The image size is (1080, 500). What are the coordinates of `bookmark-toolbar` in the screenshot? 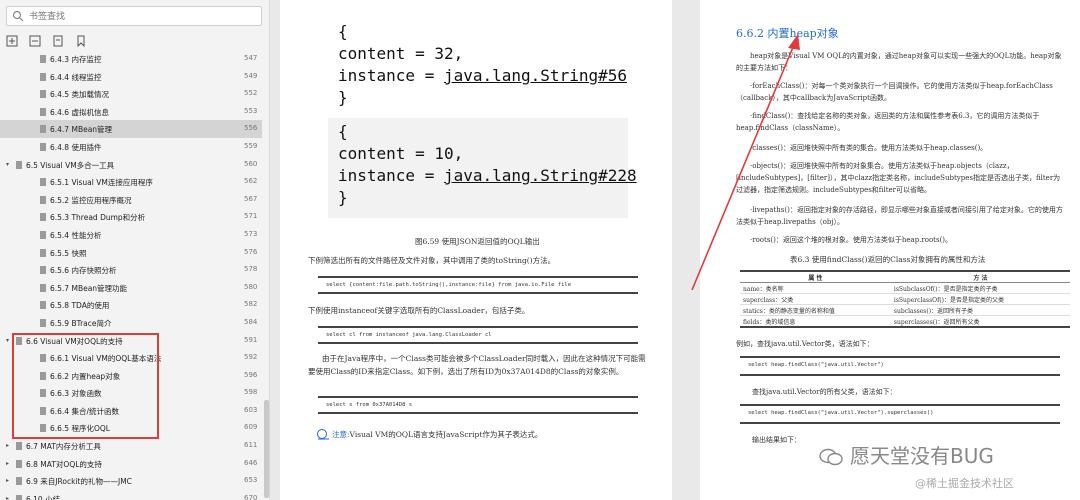 It's located at (49, 40).